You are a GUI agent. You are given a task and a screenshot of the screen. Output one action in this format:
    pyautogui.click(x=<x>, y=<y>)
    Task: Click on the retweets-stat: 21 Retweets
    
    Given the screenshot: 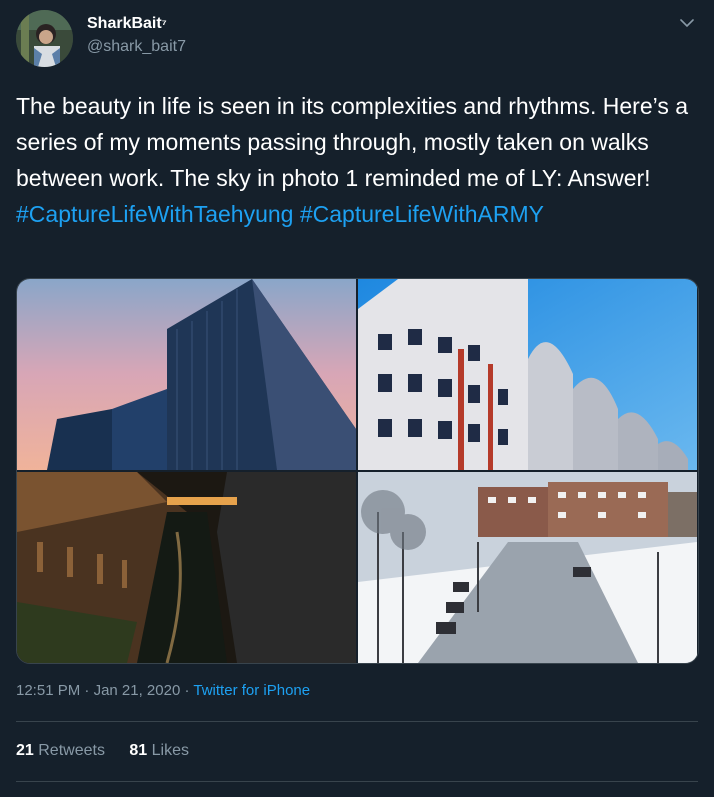 What is the action you would take?
    pyautogui.click(x=60, y=751)
    